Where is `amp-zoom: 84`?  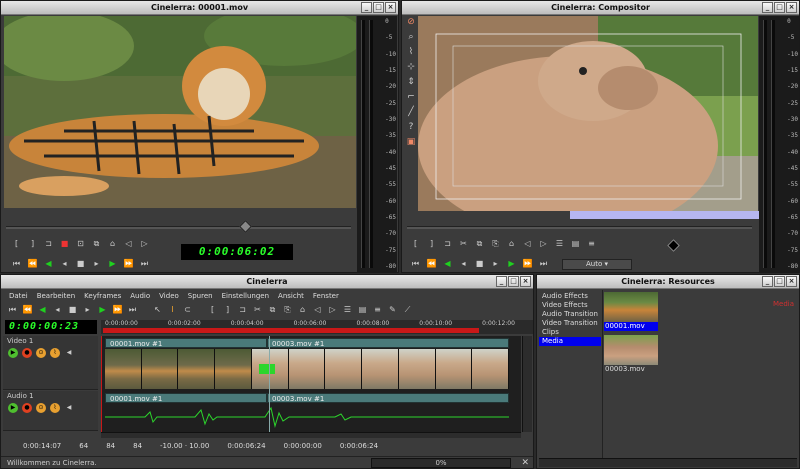 amp-zoom: 84 is located at coordinates (110, 446).